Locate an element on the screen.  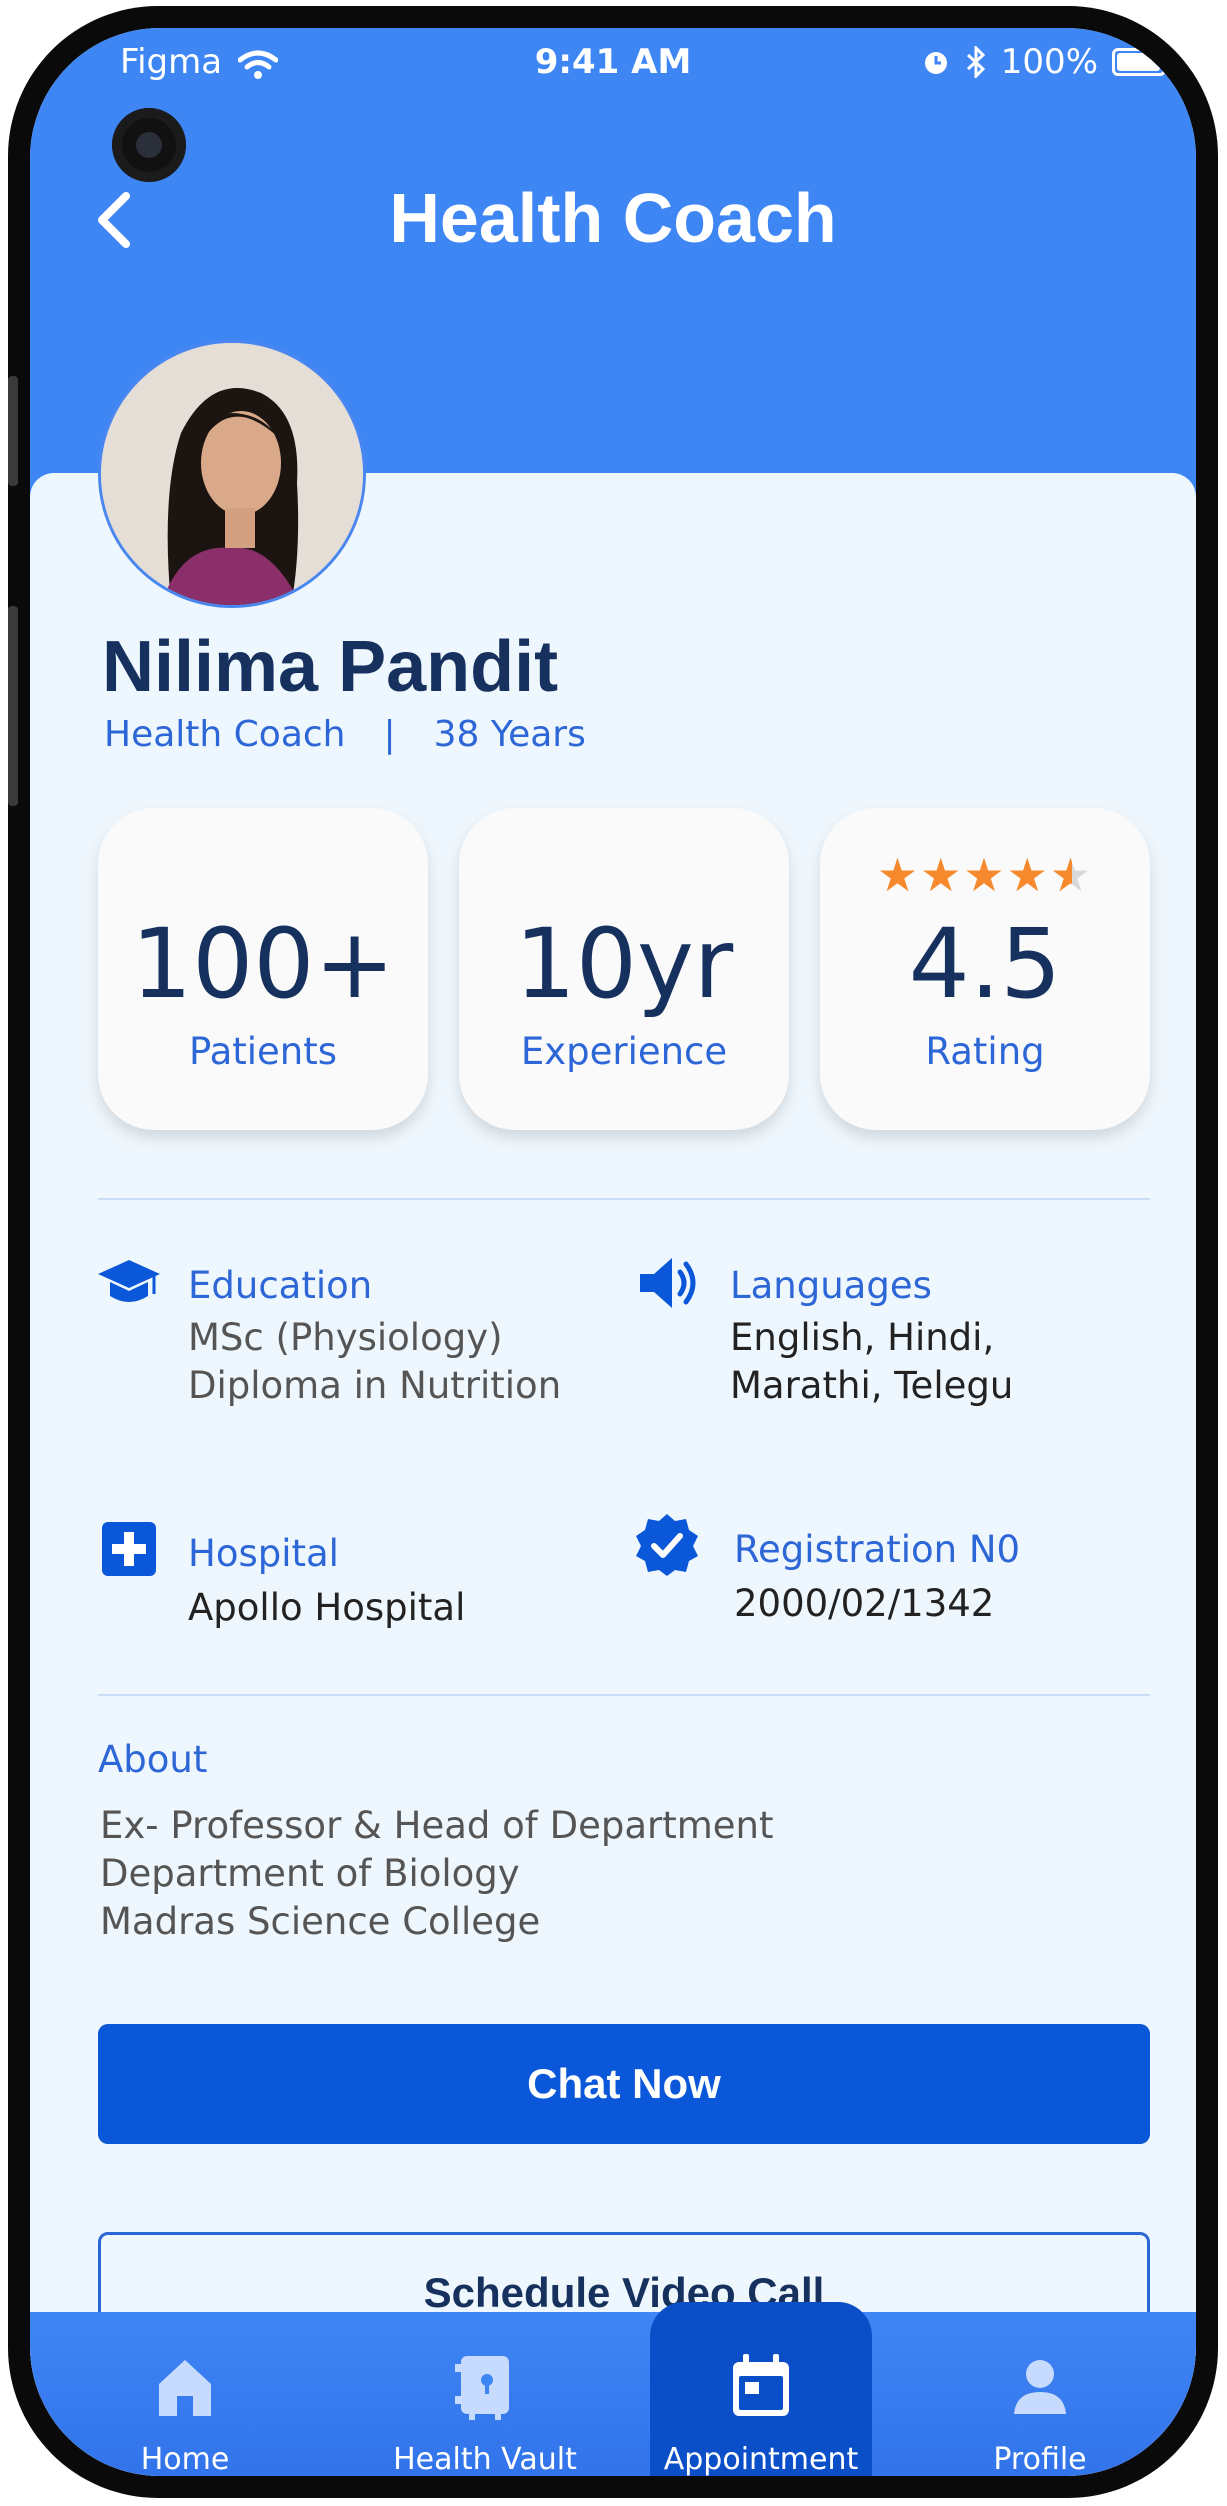
rating-stars: ★★★★★ is located at coordinates (985, 875).